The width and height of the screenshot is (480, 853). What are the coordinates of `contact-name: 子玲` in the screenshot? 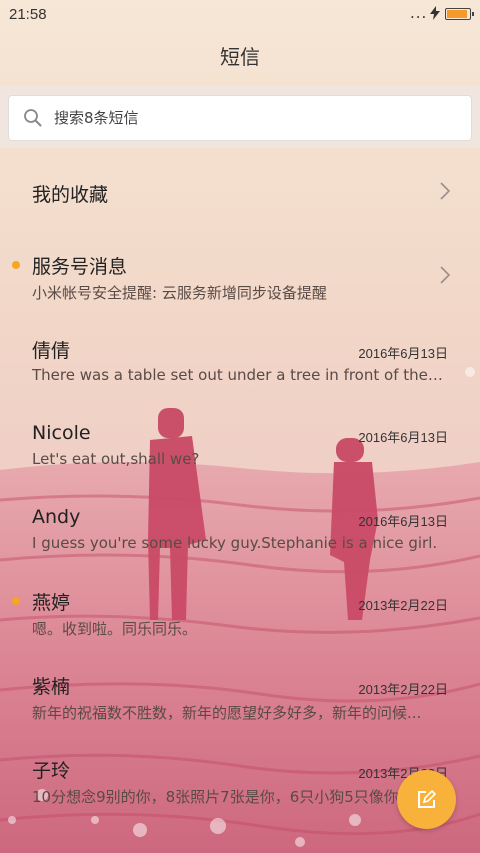 It's located at (51, 771).